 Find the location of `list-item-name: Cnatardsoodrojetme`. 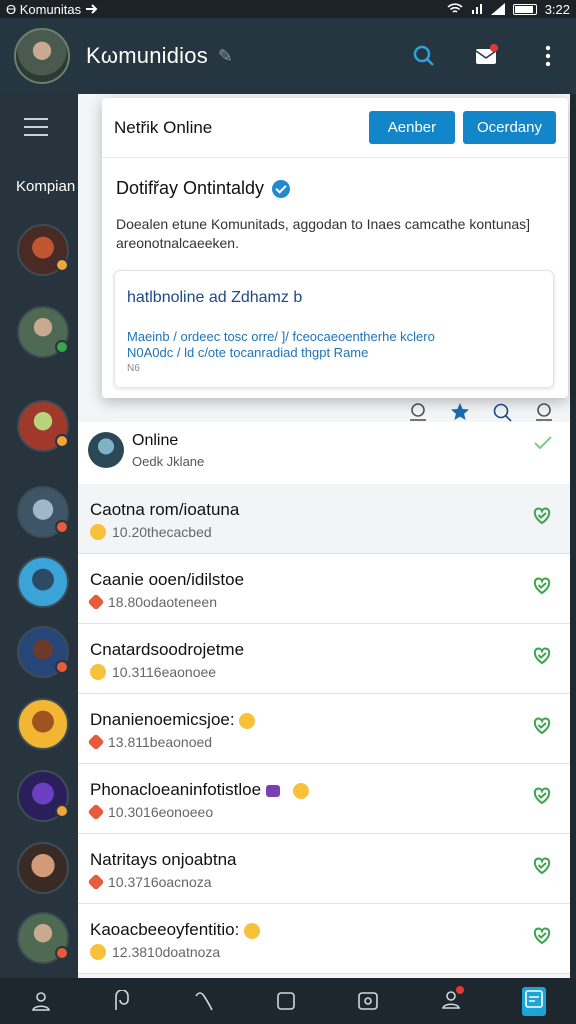

list-item-name: Cnatardsoodrojetme is located at coordinates (167, 649).